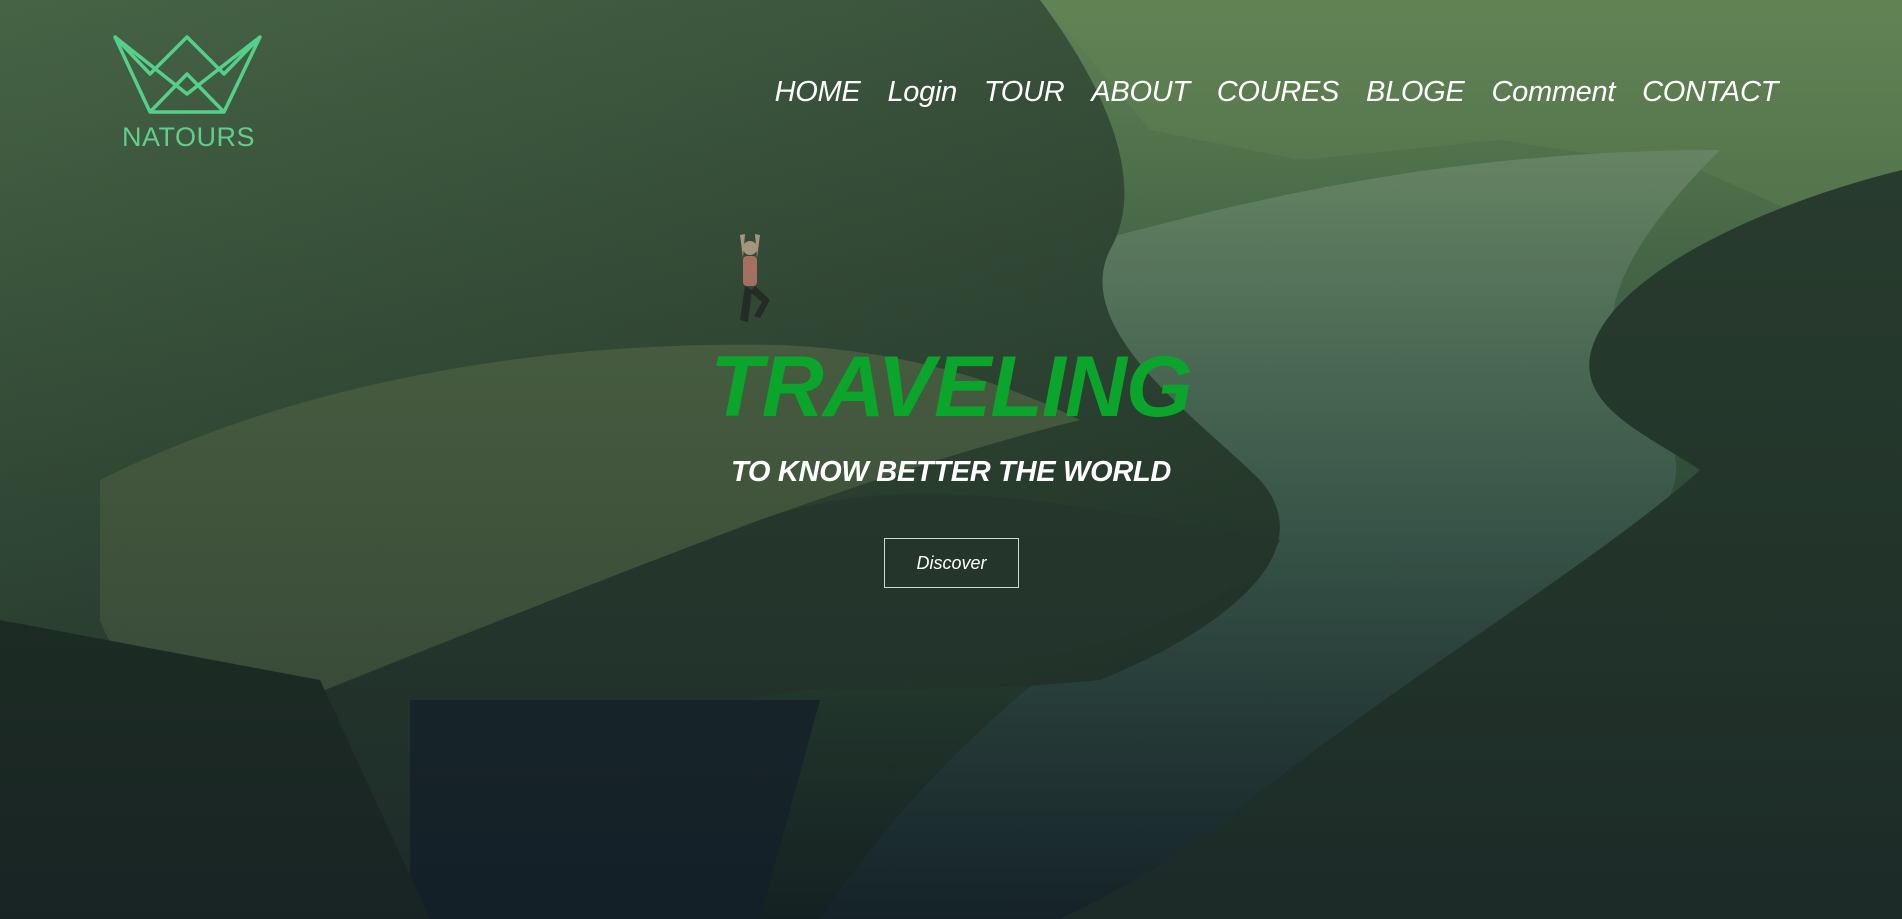  Describe the element at coordinates (1553, 92) in the screenshot. I see `nav-item-comment: Comment` at that location.